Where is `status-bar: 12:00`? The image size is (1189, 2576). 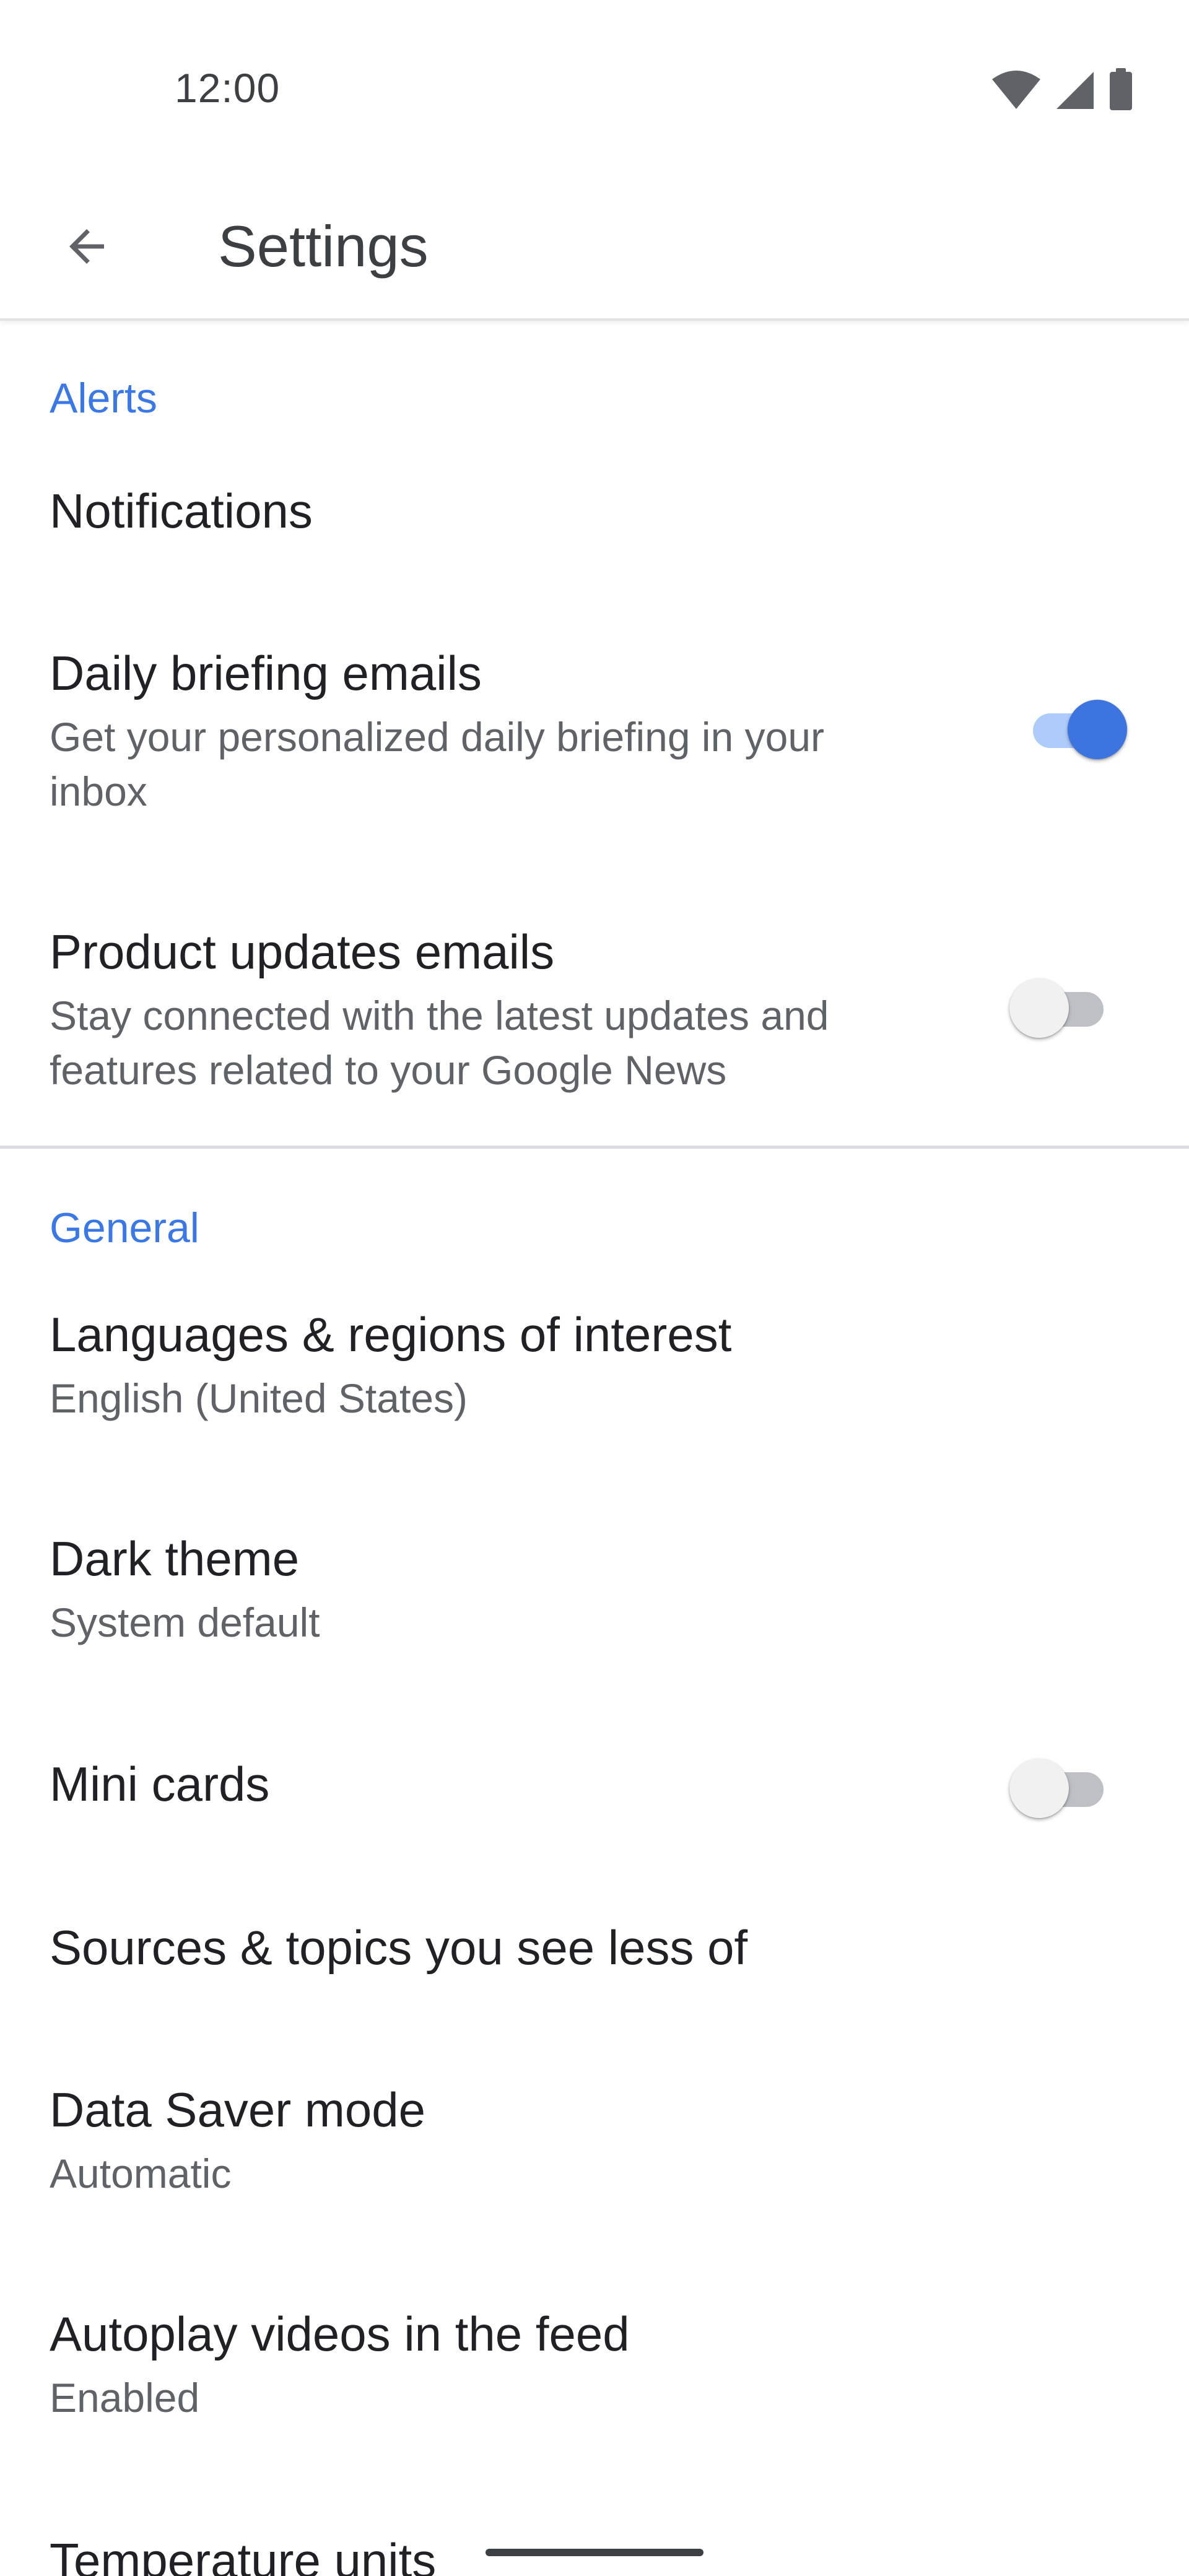 status-bar: 12:00 is located at coordinates (594, 93).